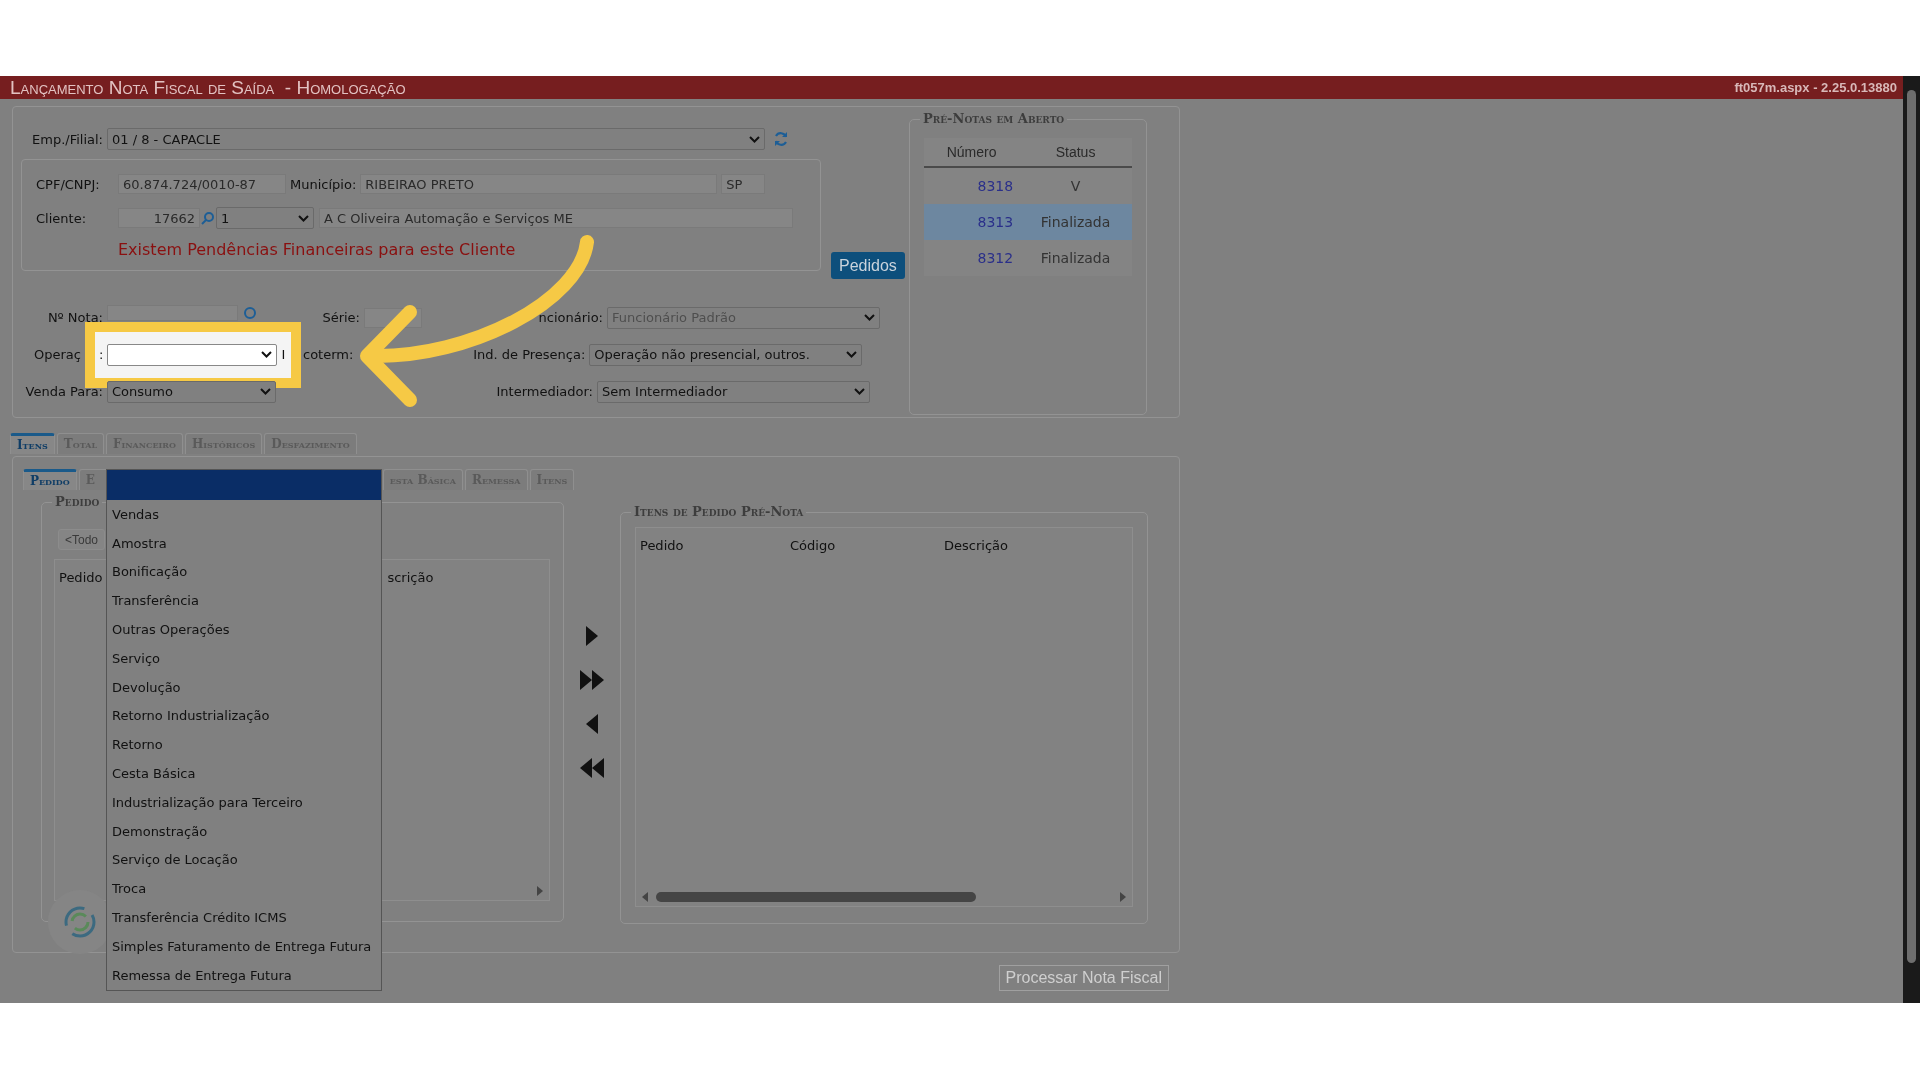  What do you see at coordinates (192, 354) in the screenshot?
I see `select-field` at bounding box center [192, 354].